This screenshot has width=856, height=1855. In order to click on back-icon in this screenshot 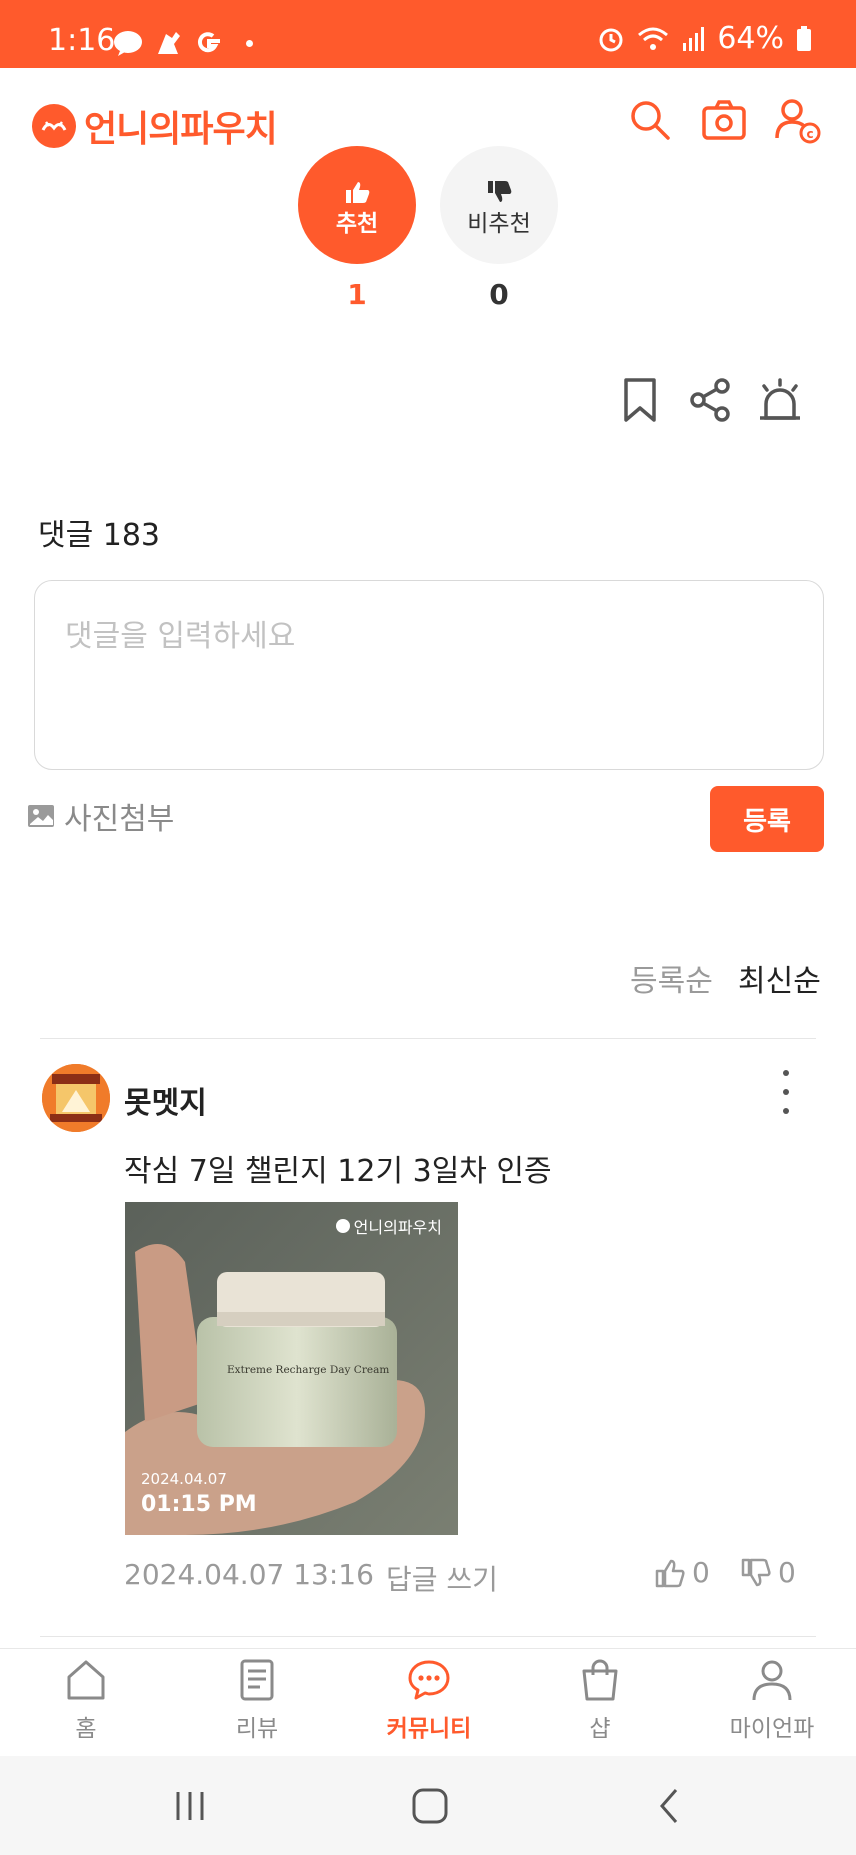, I will do `click(670, 1806)`.